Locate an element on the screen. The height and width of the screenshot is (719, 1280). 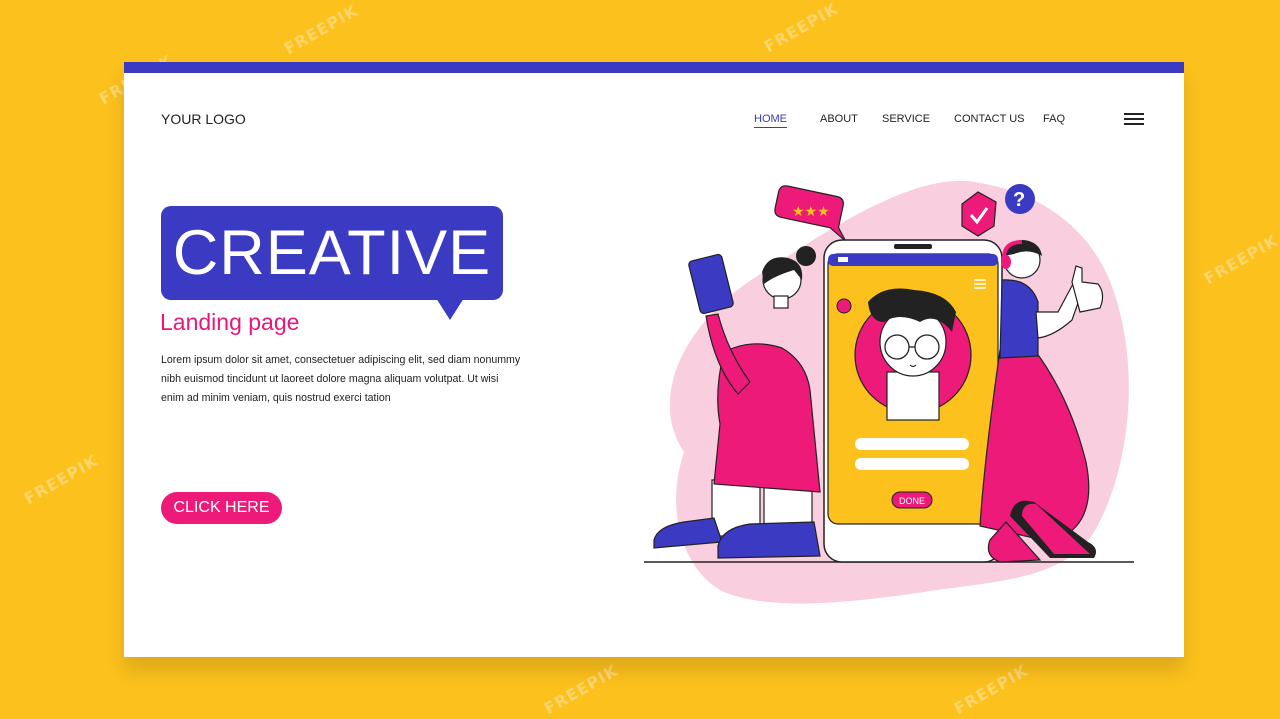
hero-subtitle: Landing page is located at coordinates (230, 322).